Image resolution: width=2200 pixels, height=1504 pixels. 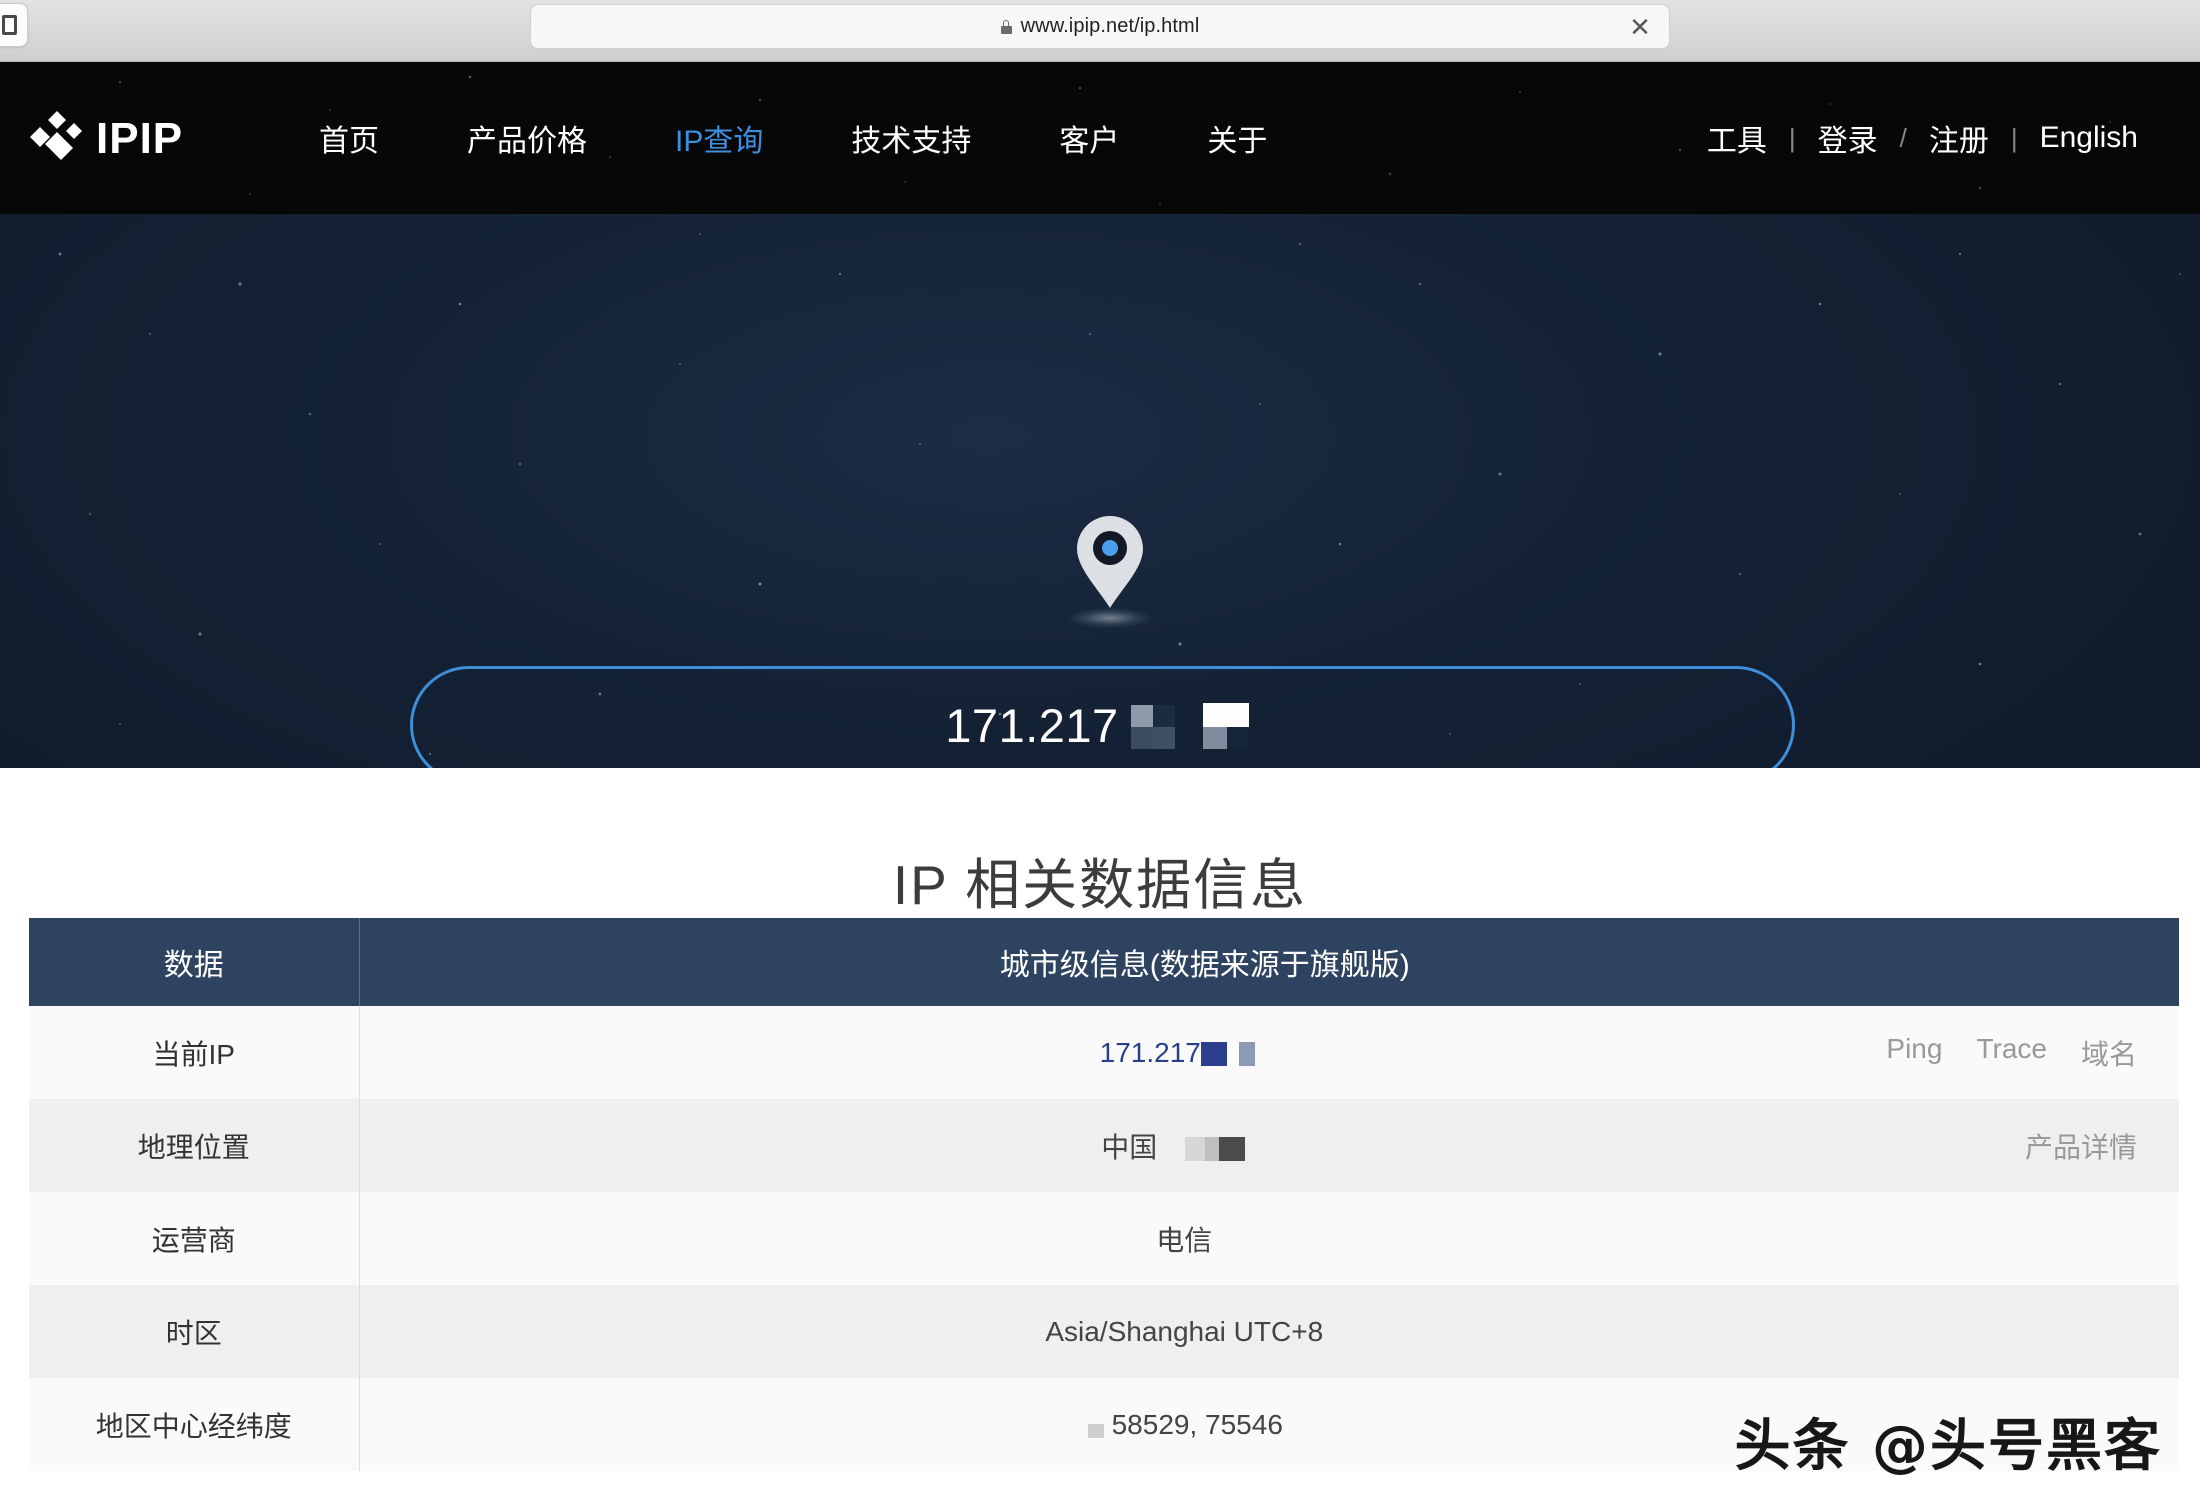 I want to click on tab-overview-button, so click(x=14, y=25).